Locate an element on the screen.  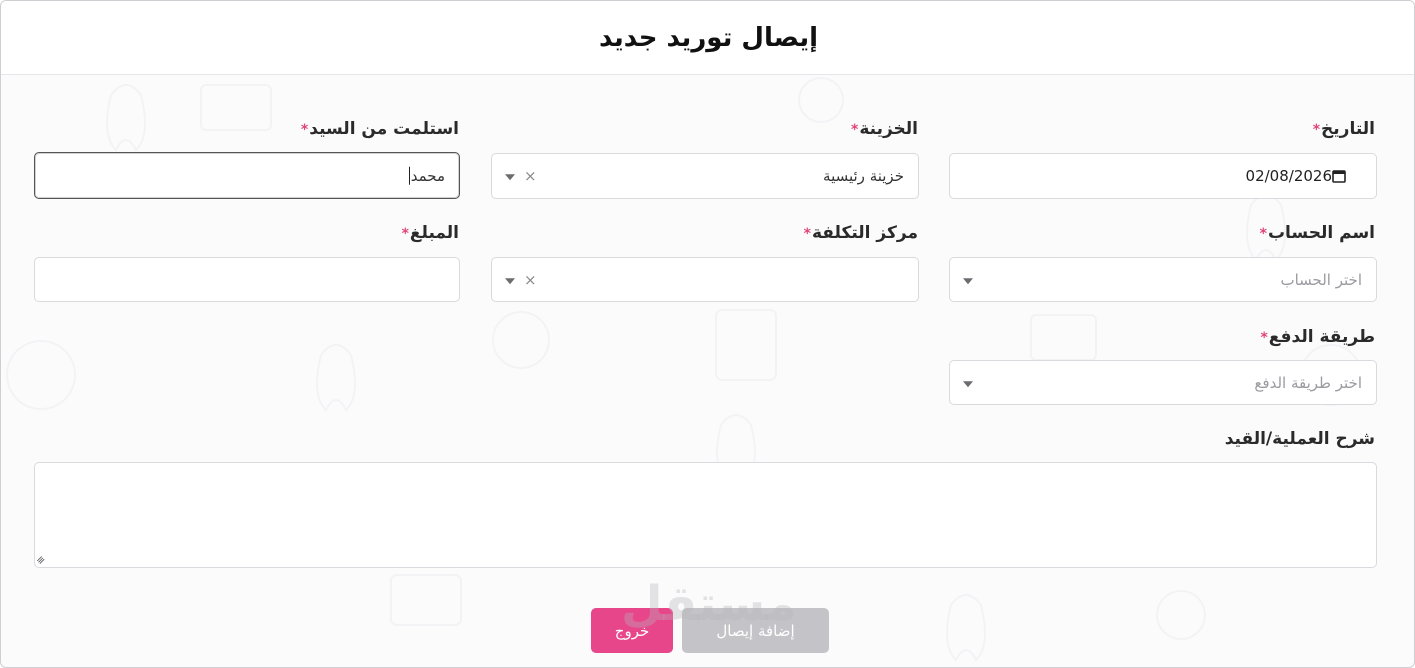
payment-method-label: طريقة الدفع* is located at coordinates (1317, 337).